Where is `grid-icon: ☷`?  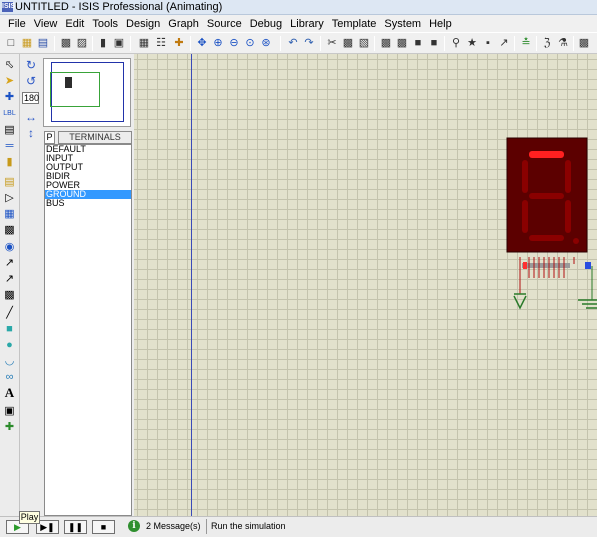
grid-icon: ☷ is located at coordinates (161, 43).